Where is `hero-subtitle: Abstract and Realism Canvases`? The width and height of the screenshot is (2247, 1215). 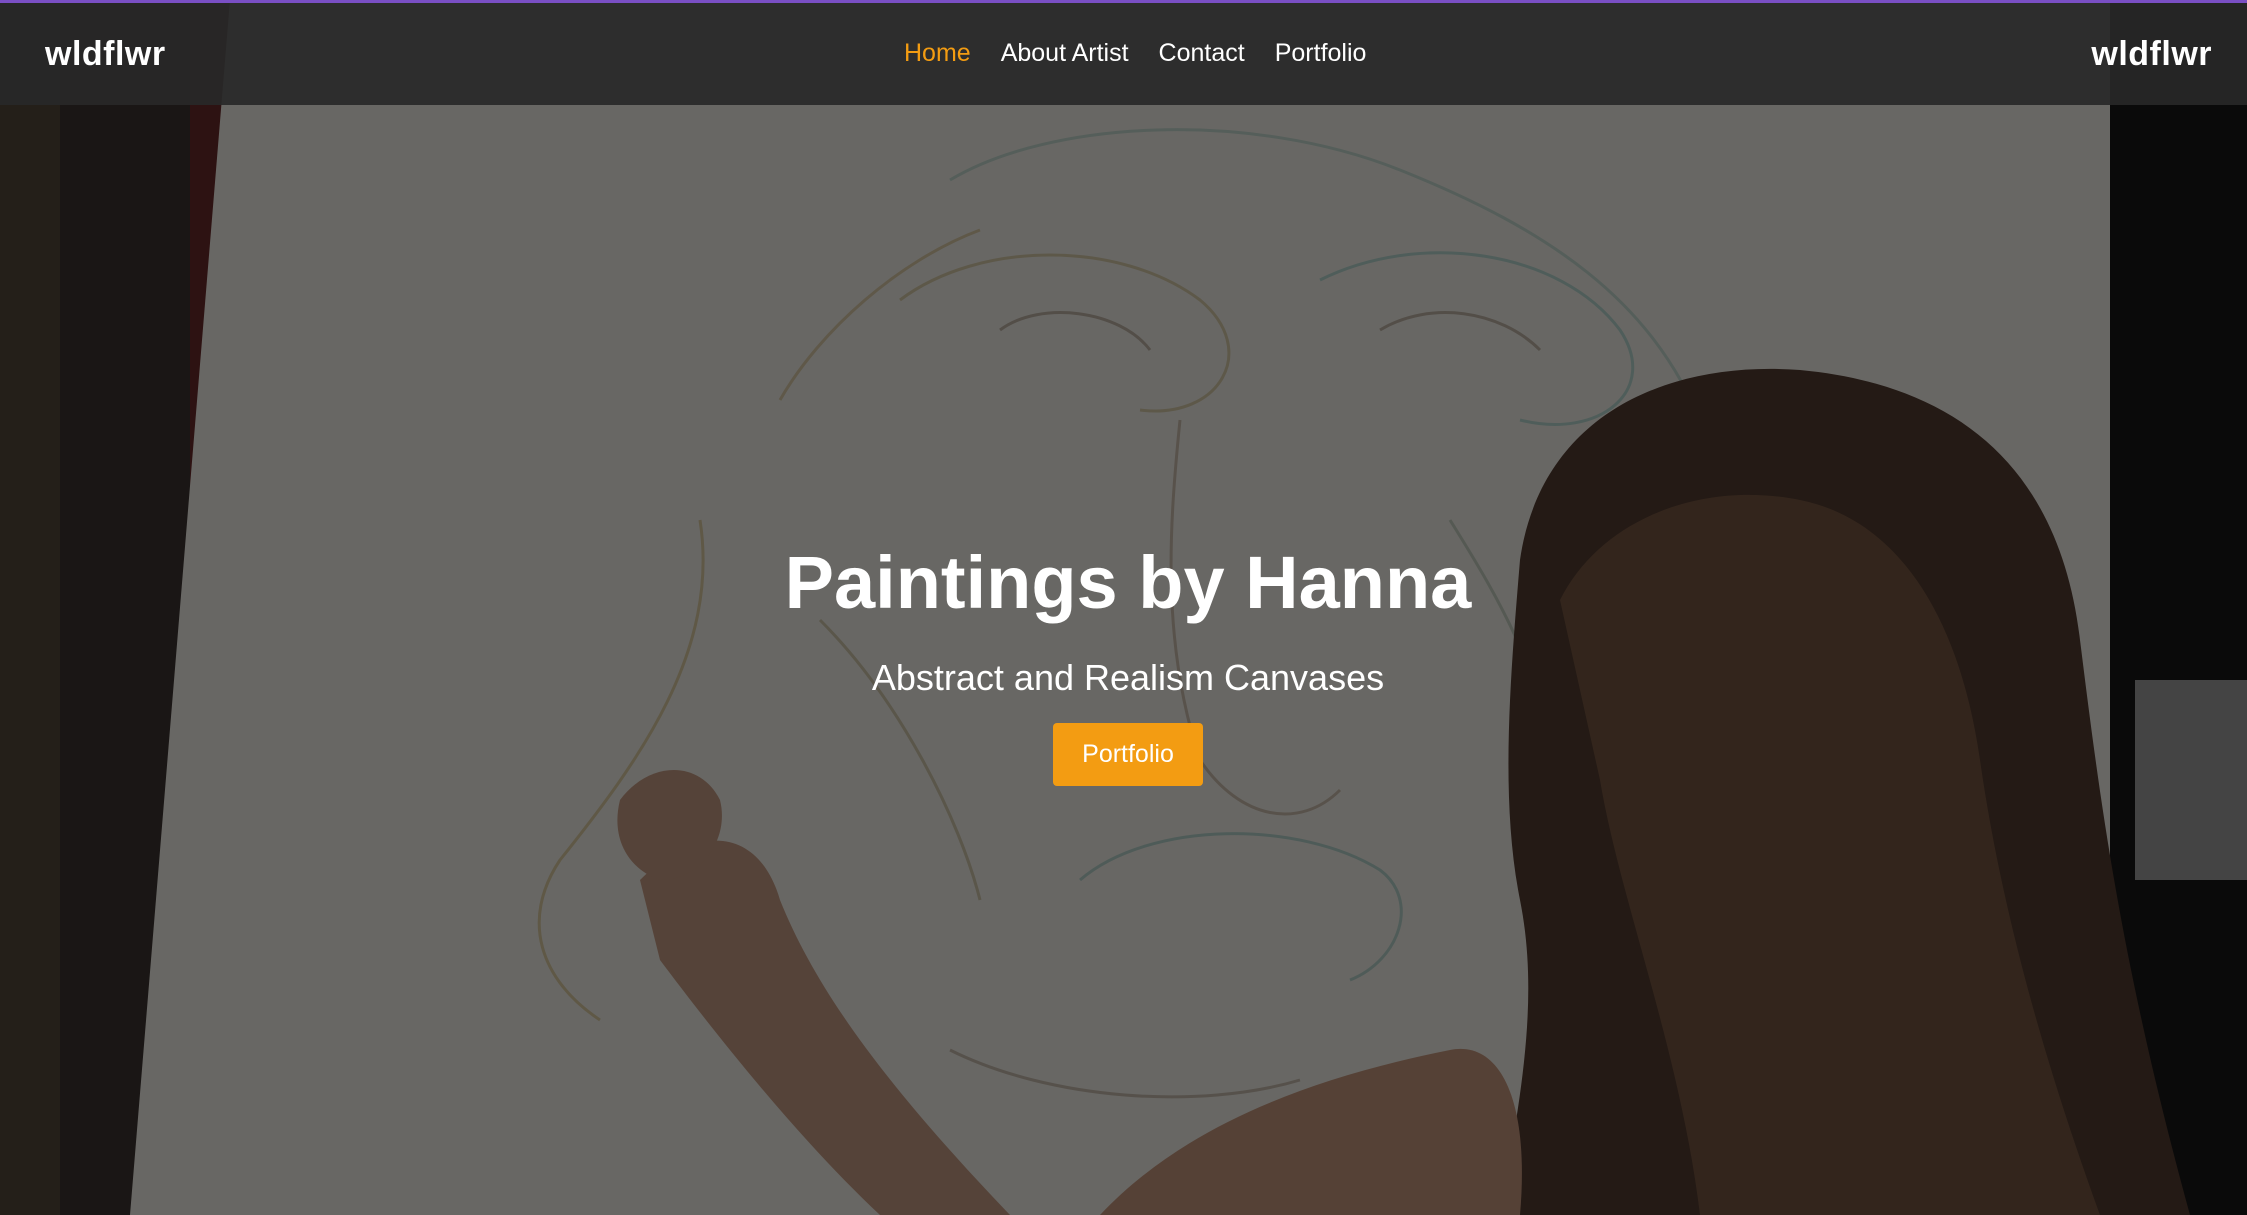 hero-subtitle: Abstract and Realism Canvases is located at coordinates (1128, 678).